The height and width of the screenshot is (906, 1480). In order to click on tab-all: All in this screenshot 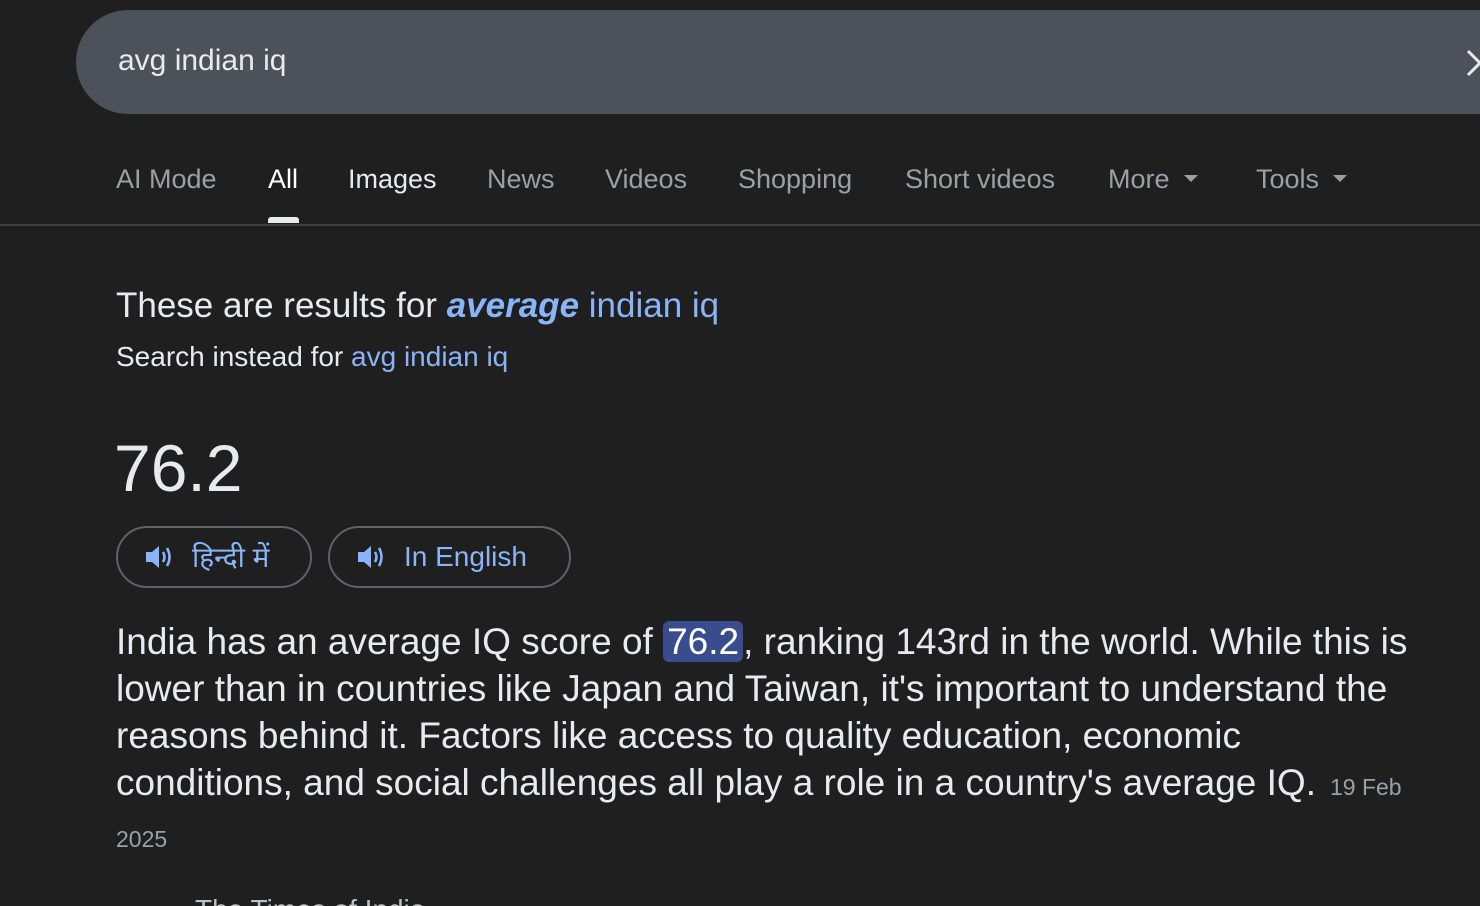, I will do `click(283, 179)`.